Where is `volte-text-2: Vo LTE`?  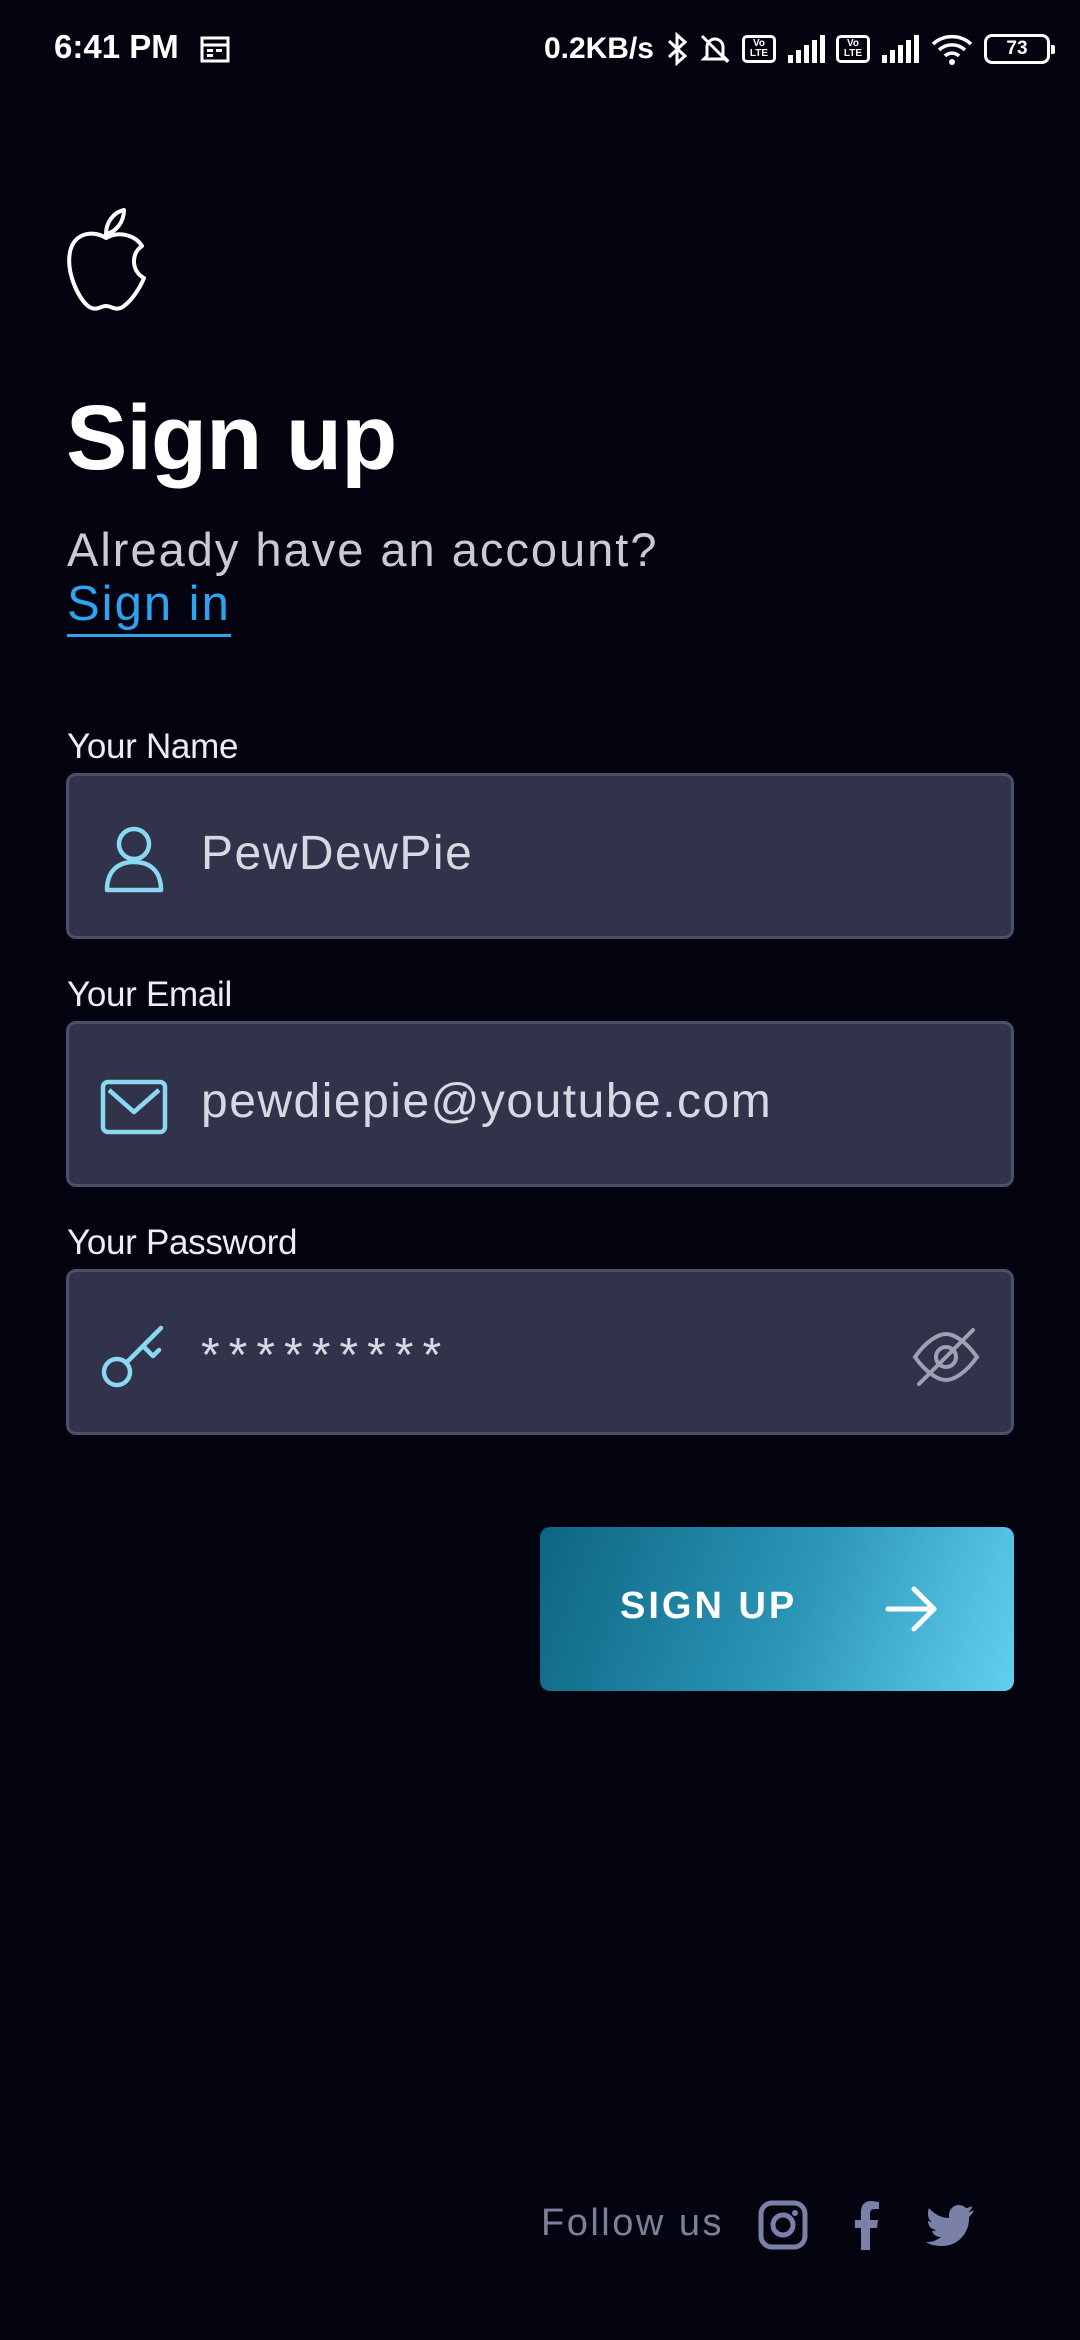
volte-text-2: Vo LTE is located at coordinates (853, 48).